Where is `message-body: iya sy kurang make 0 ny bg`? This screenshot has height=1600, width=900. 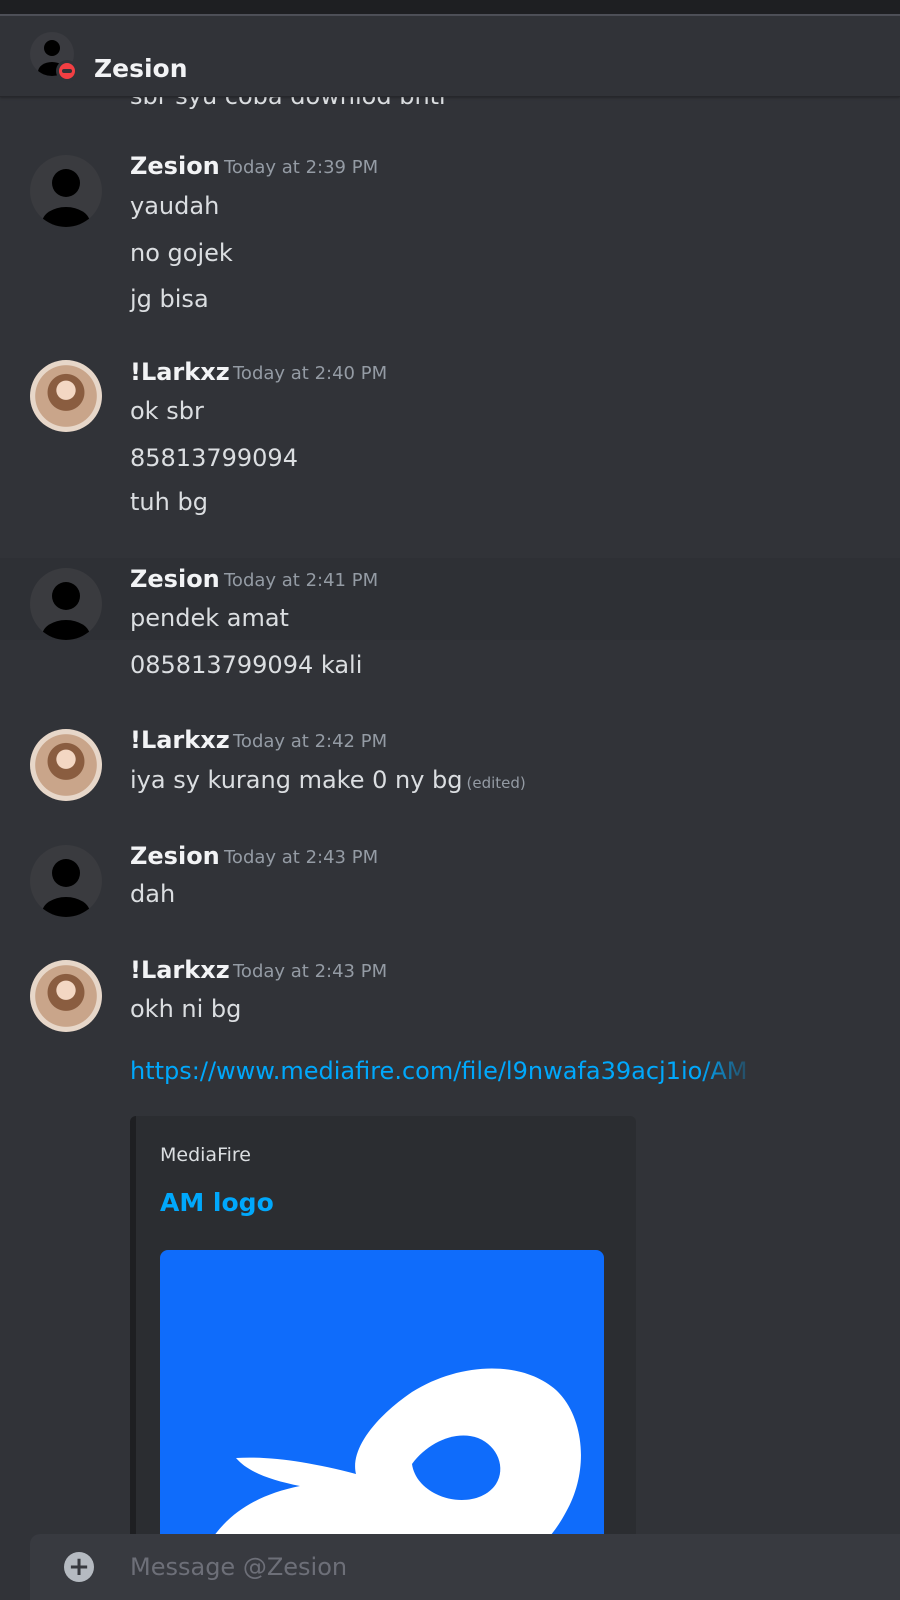 message-body: iya sy kurang make 0 ny bg is located at coordinates (296, 780).